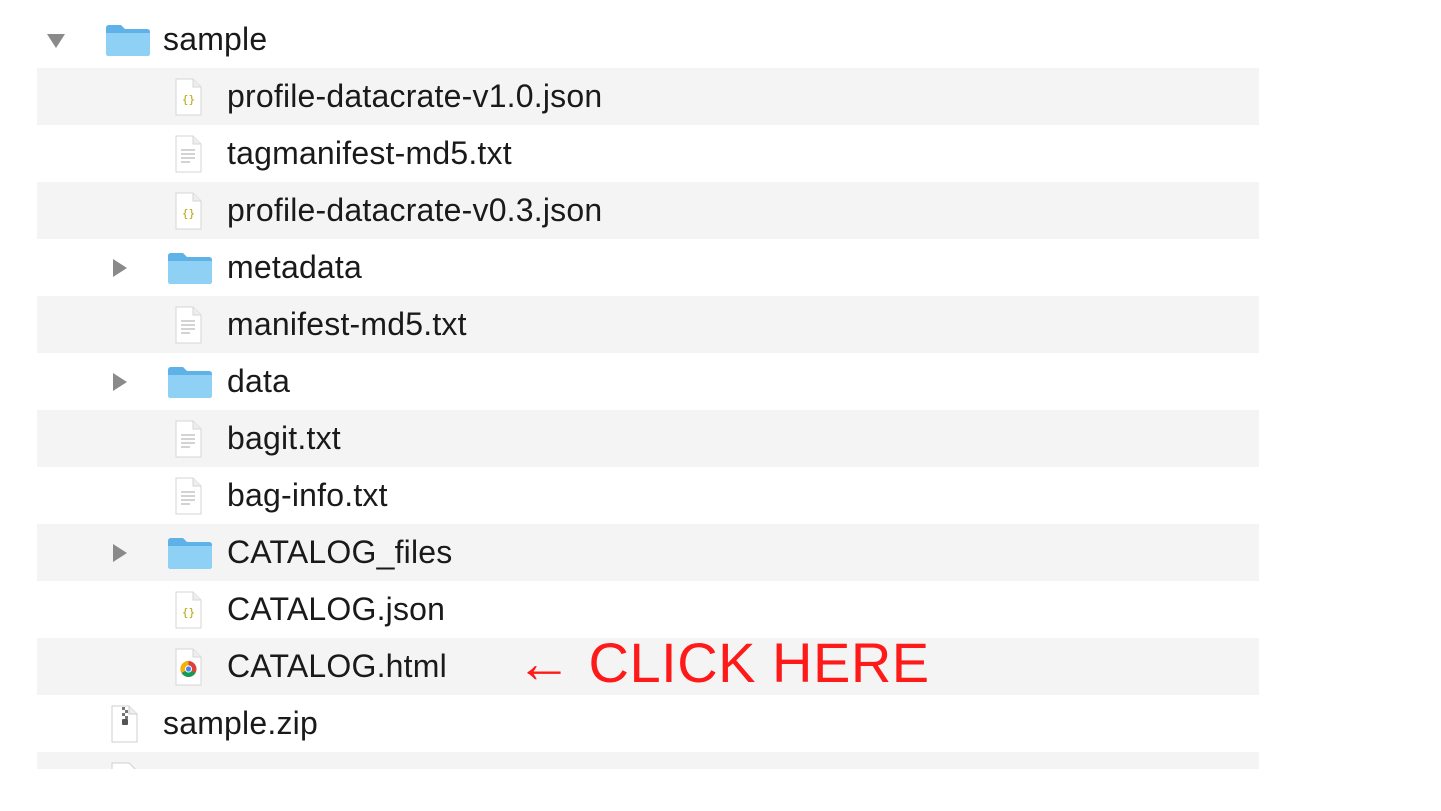  I want to click on list-item-sample-zip: sample.zip, so click(648, 723).